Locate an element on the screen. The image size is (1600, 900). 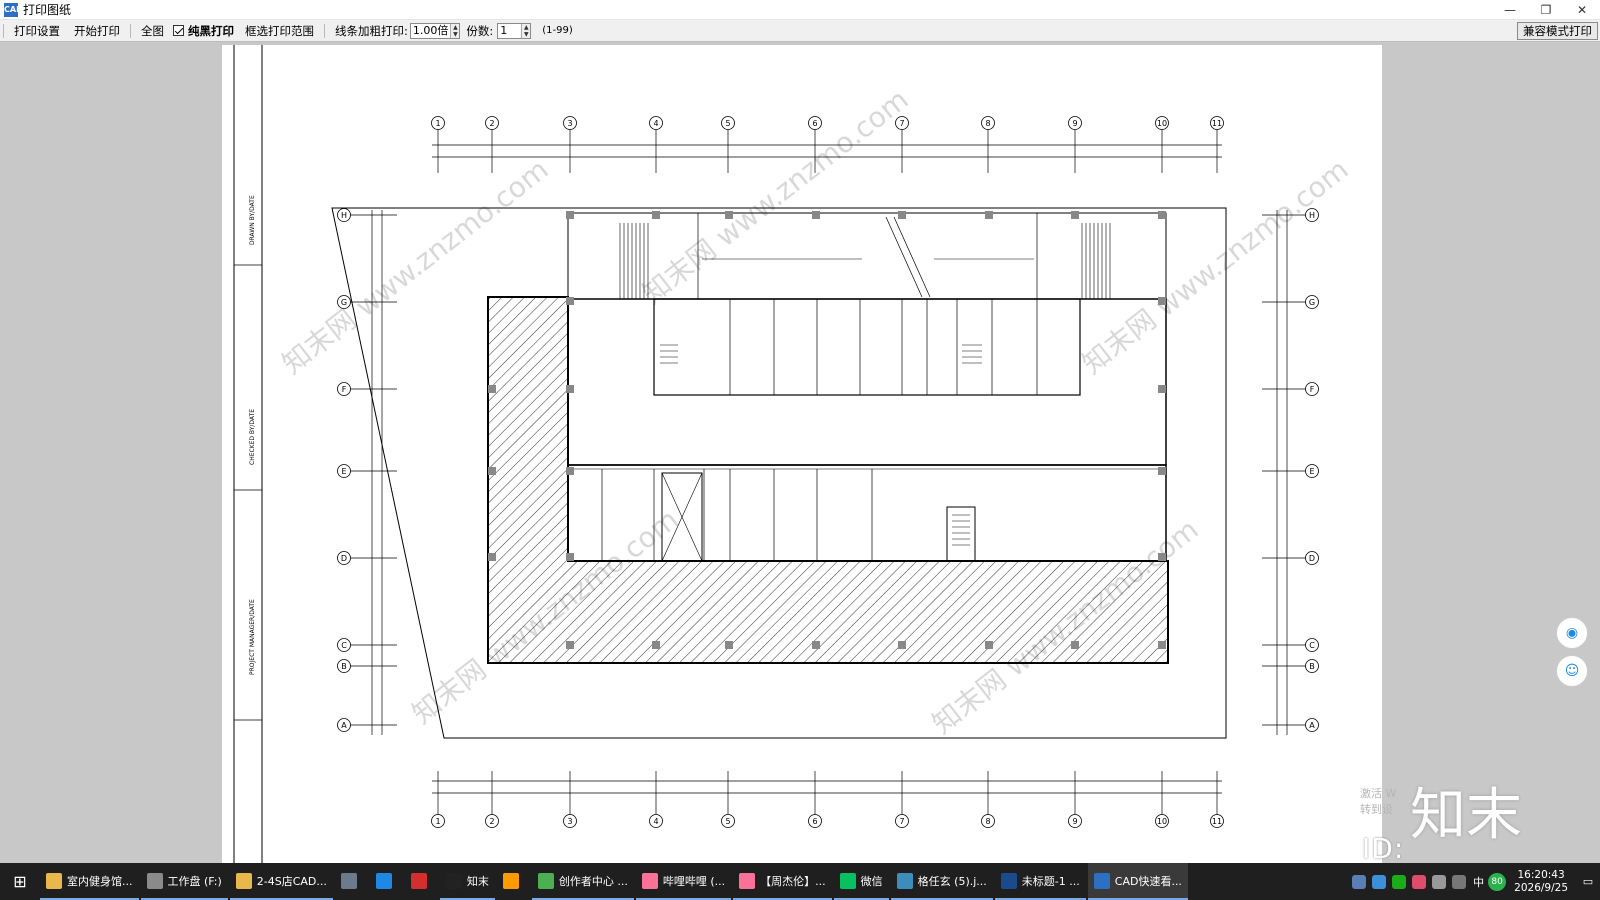
start-print-button: 开始打印 is located at coordinates (97, 31).